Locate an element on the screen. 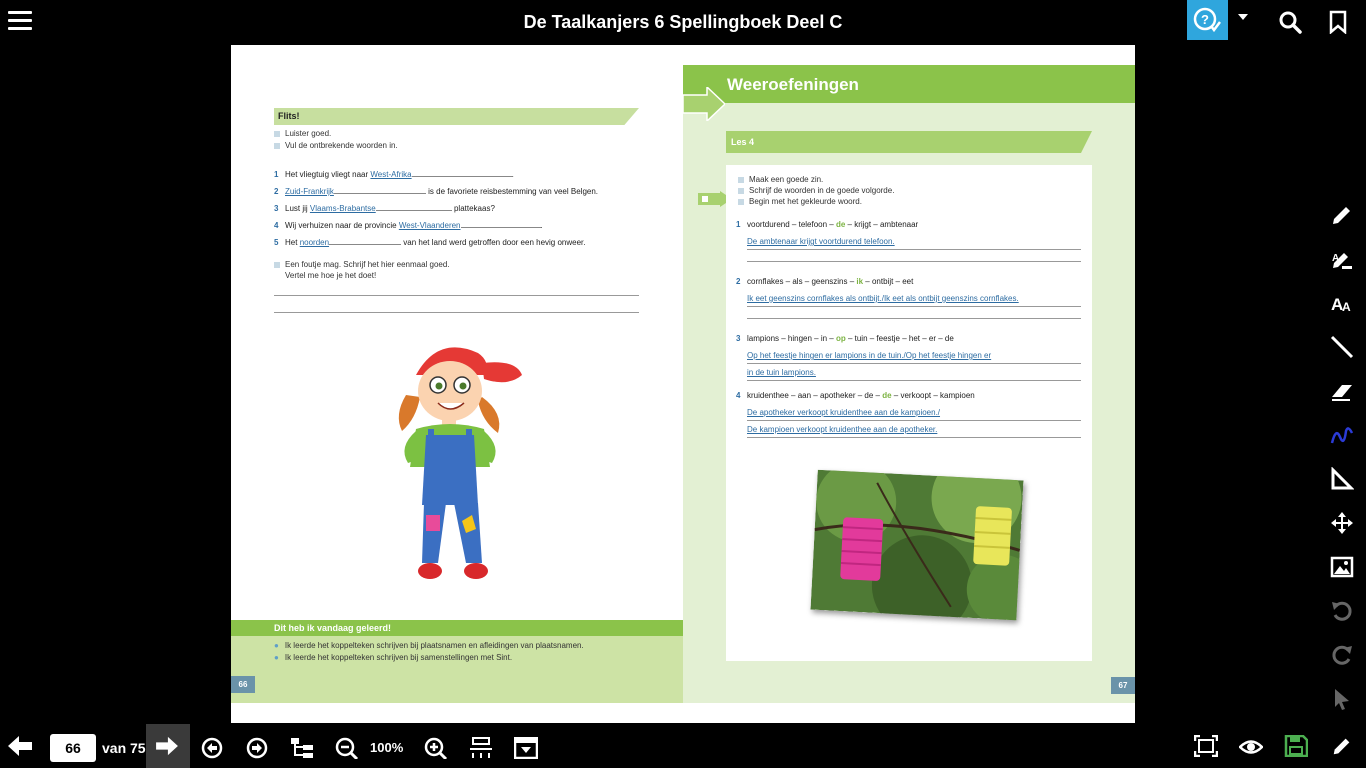  zoom-out-icon is located at coordinates (347, 748).